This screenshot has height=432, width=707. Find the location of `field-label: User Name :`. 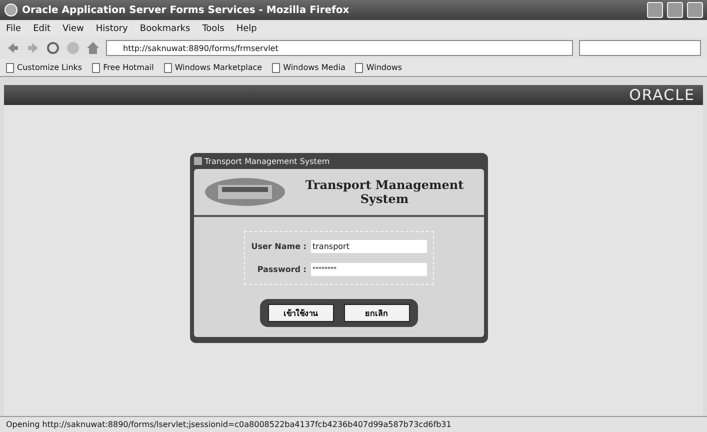

field-label: User Name : is located at coordinates (278, 246).